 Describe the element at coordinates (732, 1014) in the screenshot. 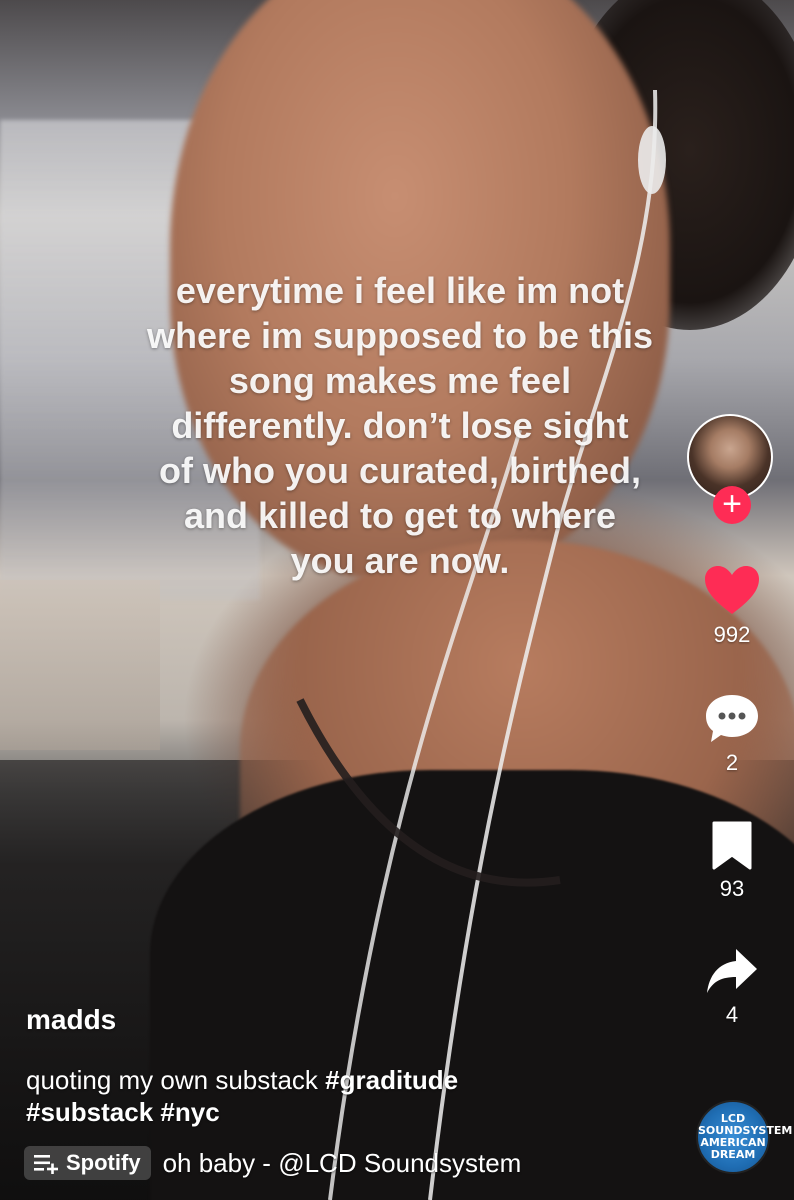

I see `share-count: 4` at that location.